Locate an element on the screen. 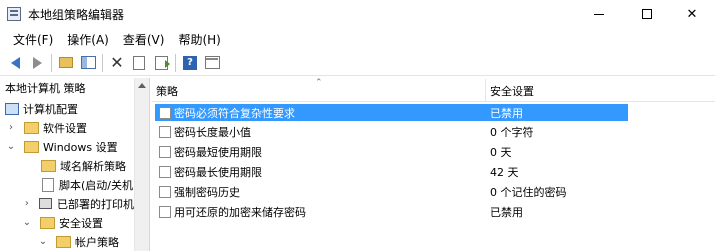  help-icon: ? is located at coordinates (190, 62).